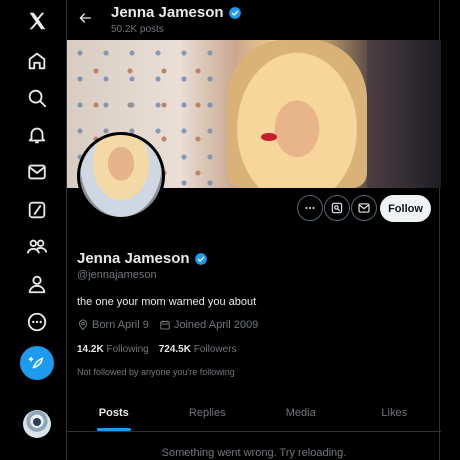  I want to click on calendar-icon, so click(165, 325).